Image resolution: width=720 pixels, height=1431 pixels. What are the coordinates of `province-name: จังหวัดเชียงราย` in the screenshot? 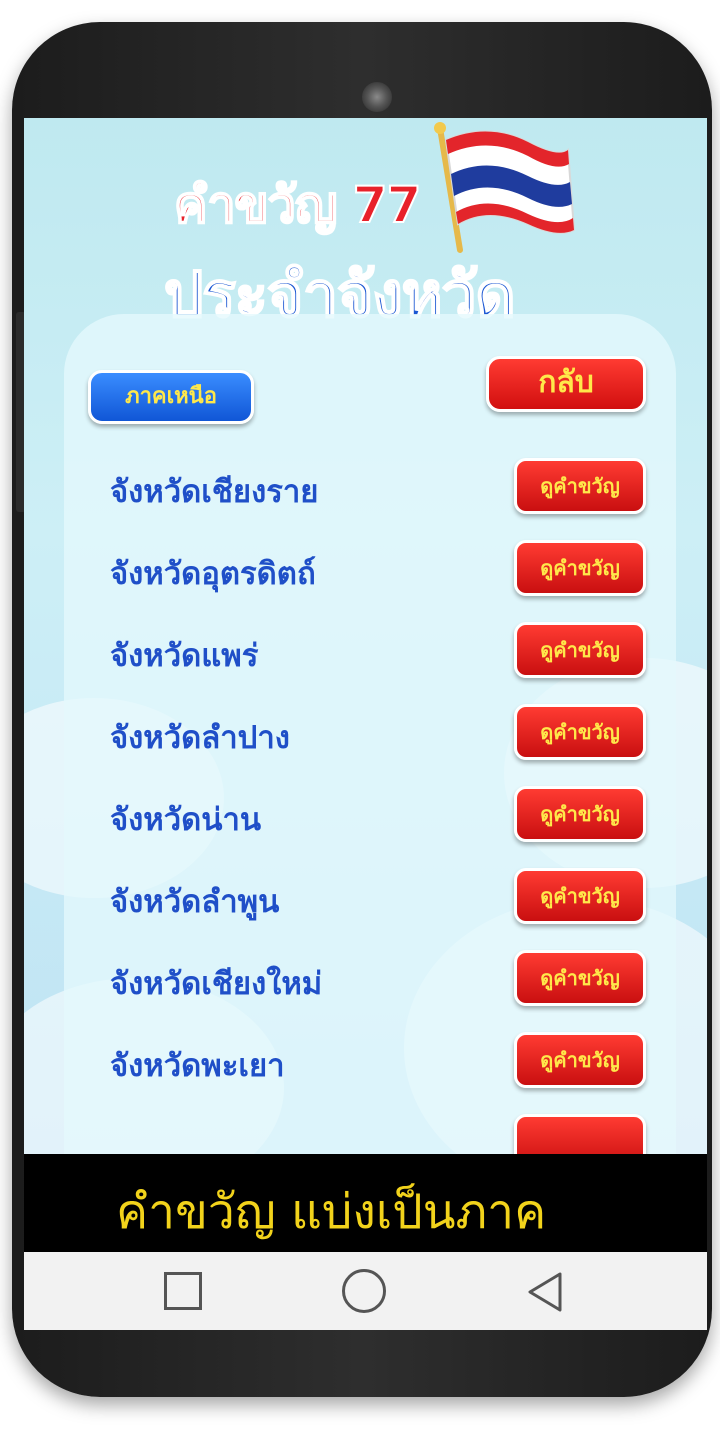 It's located at (214, 492).